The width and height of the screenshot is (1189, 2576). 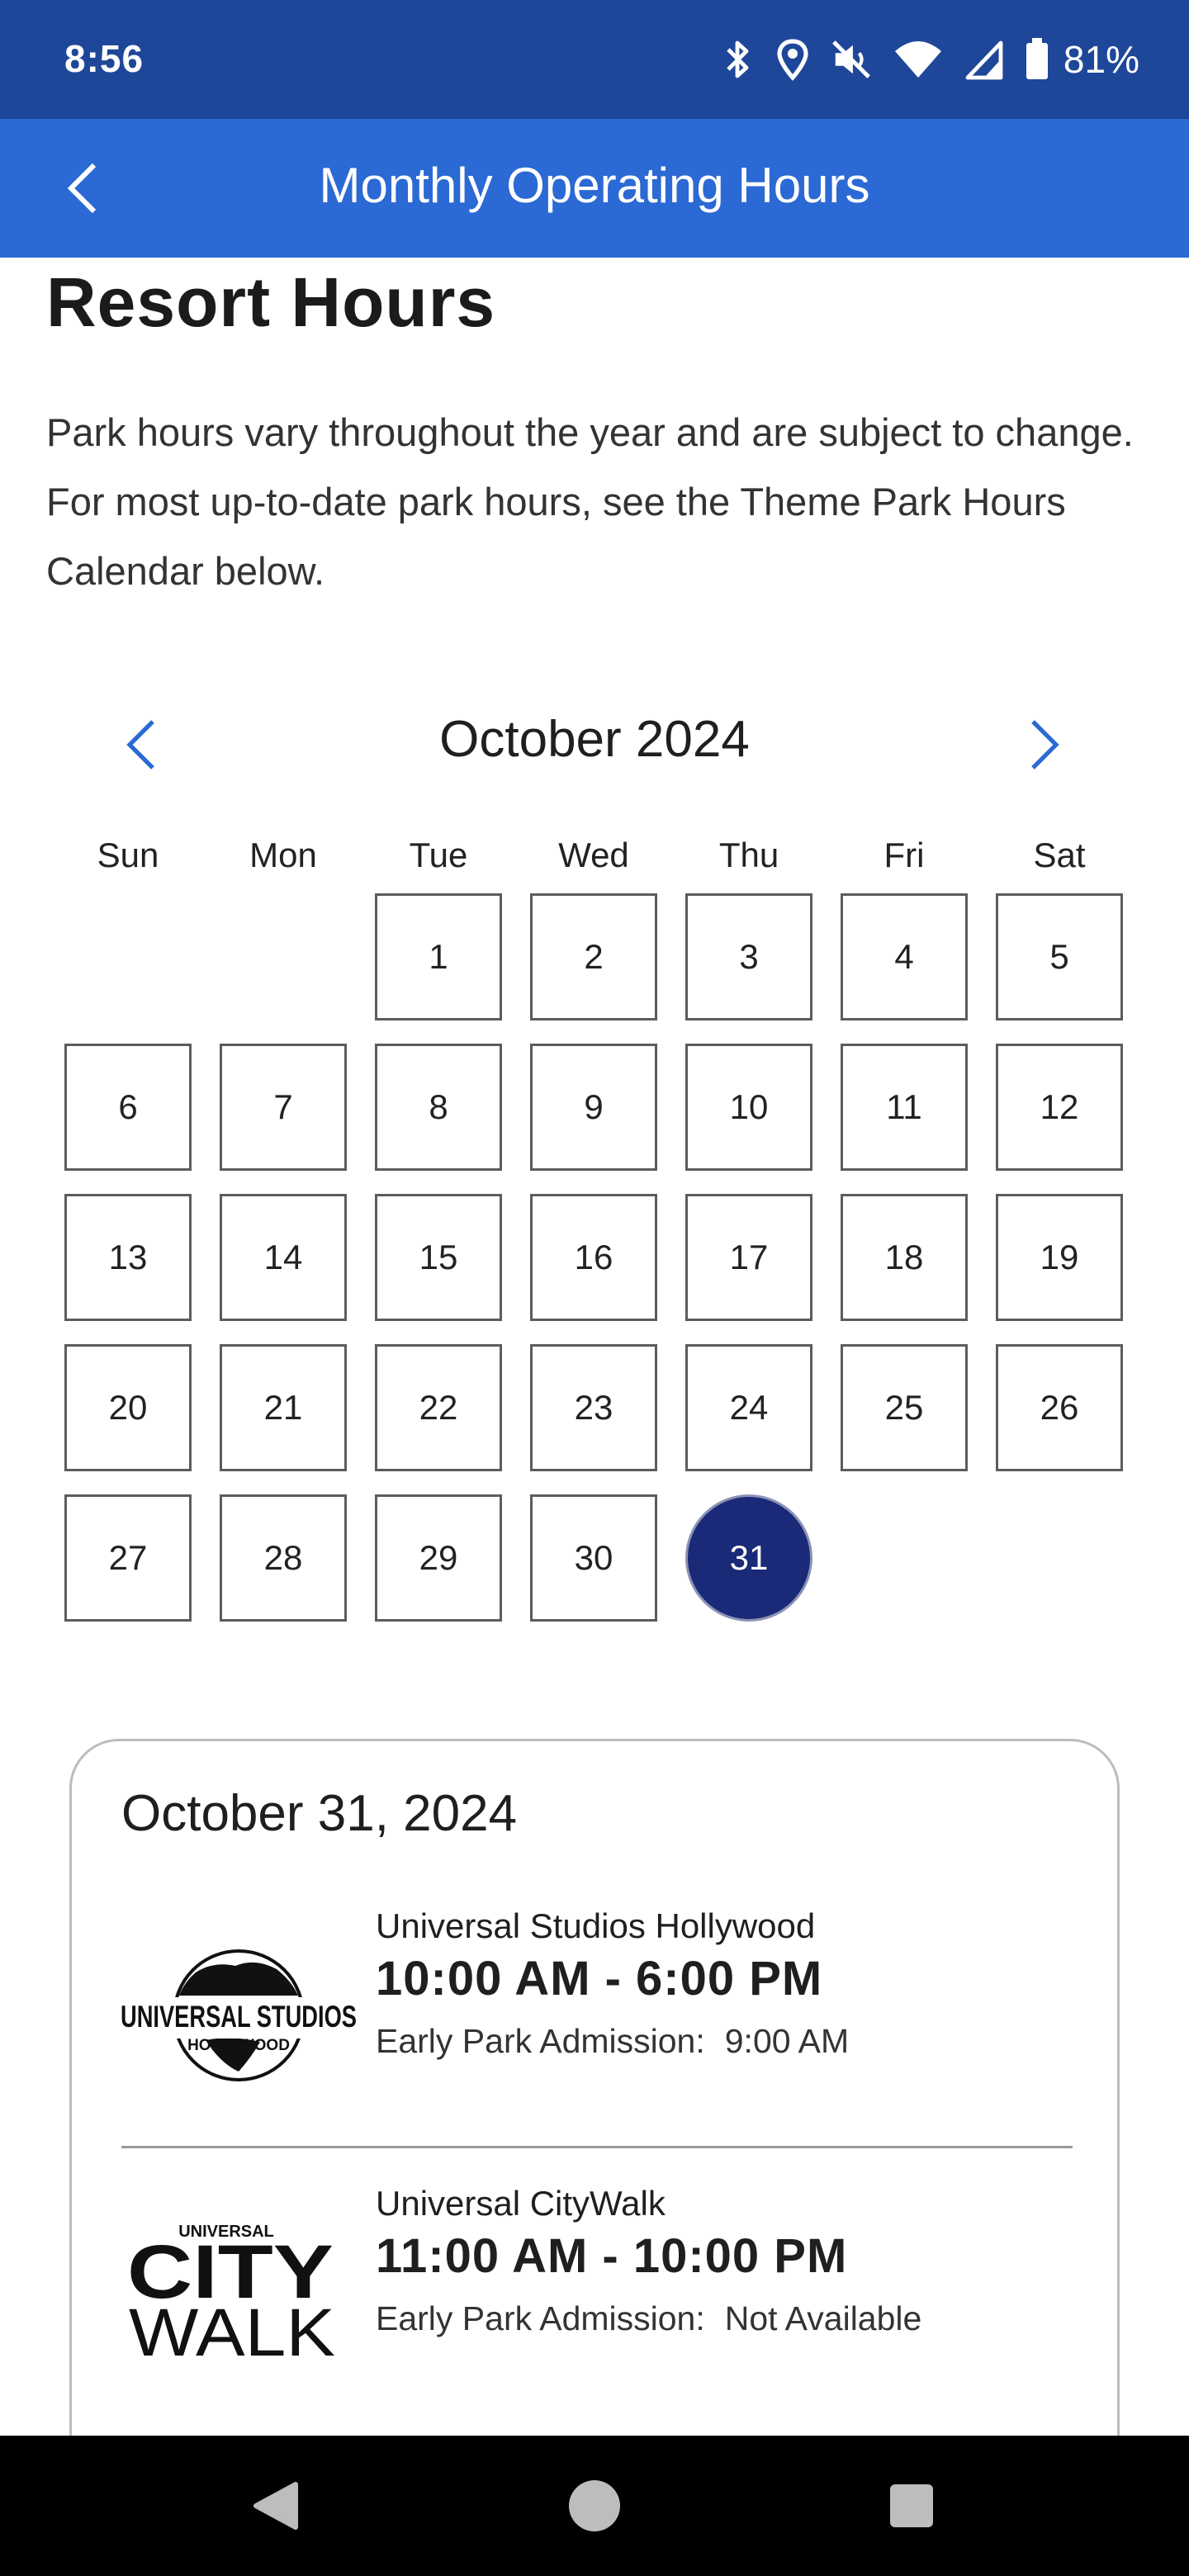 What do you see at coordinates (792, 60) in the screenshot?
I see `location-icon` at bounding box center [792, 60].